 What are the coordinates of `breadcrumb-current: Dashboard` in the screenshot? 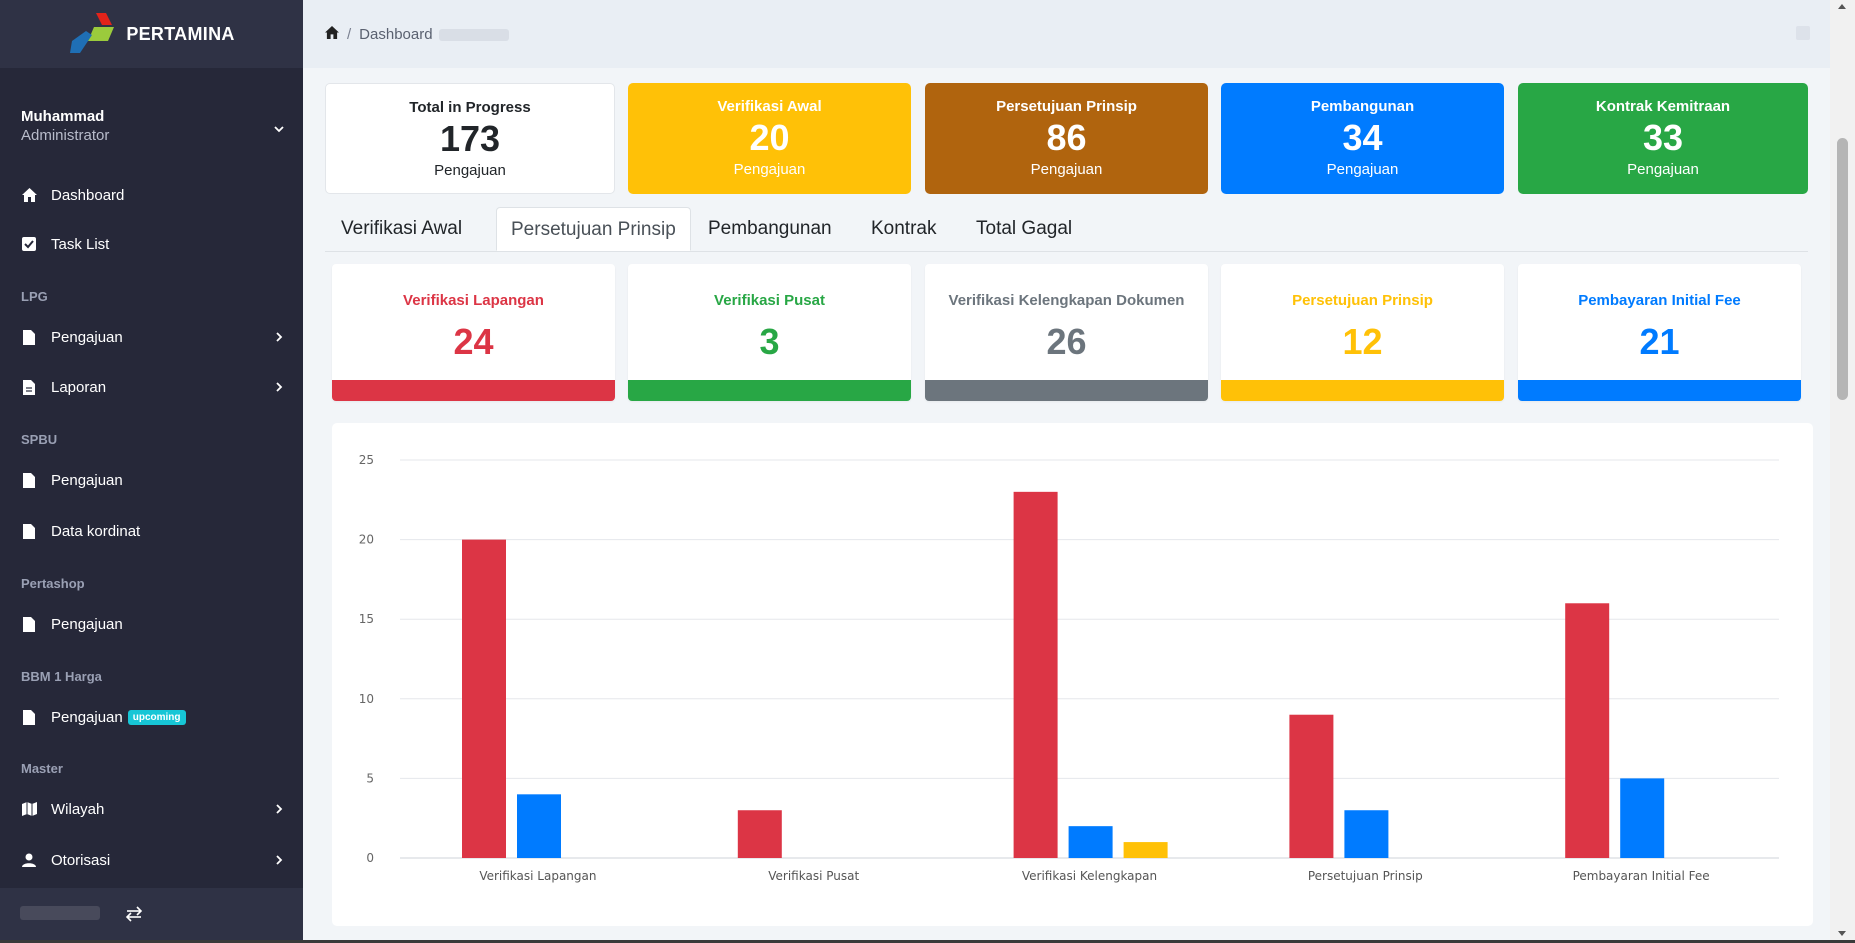 It's located at (396, 34).